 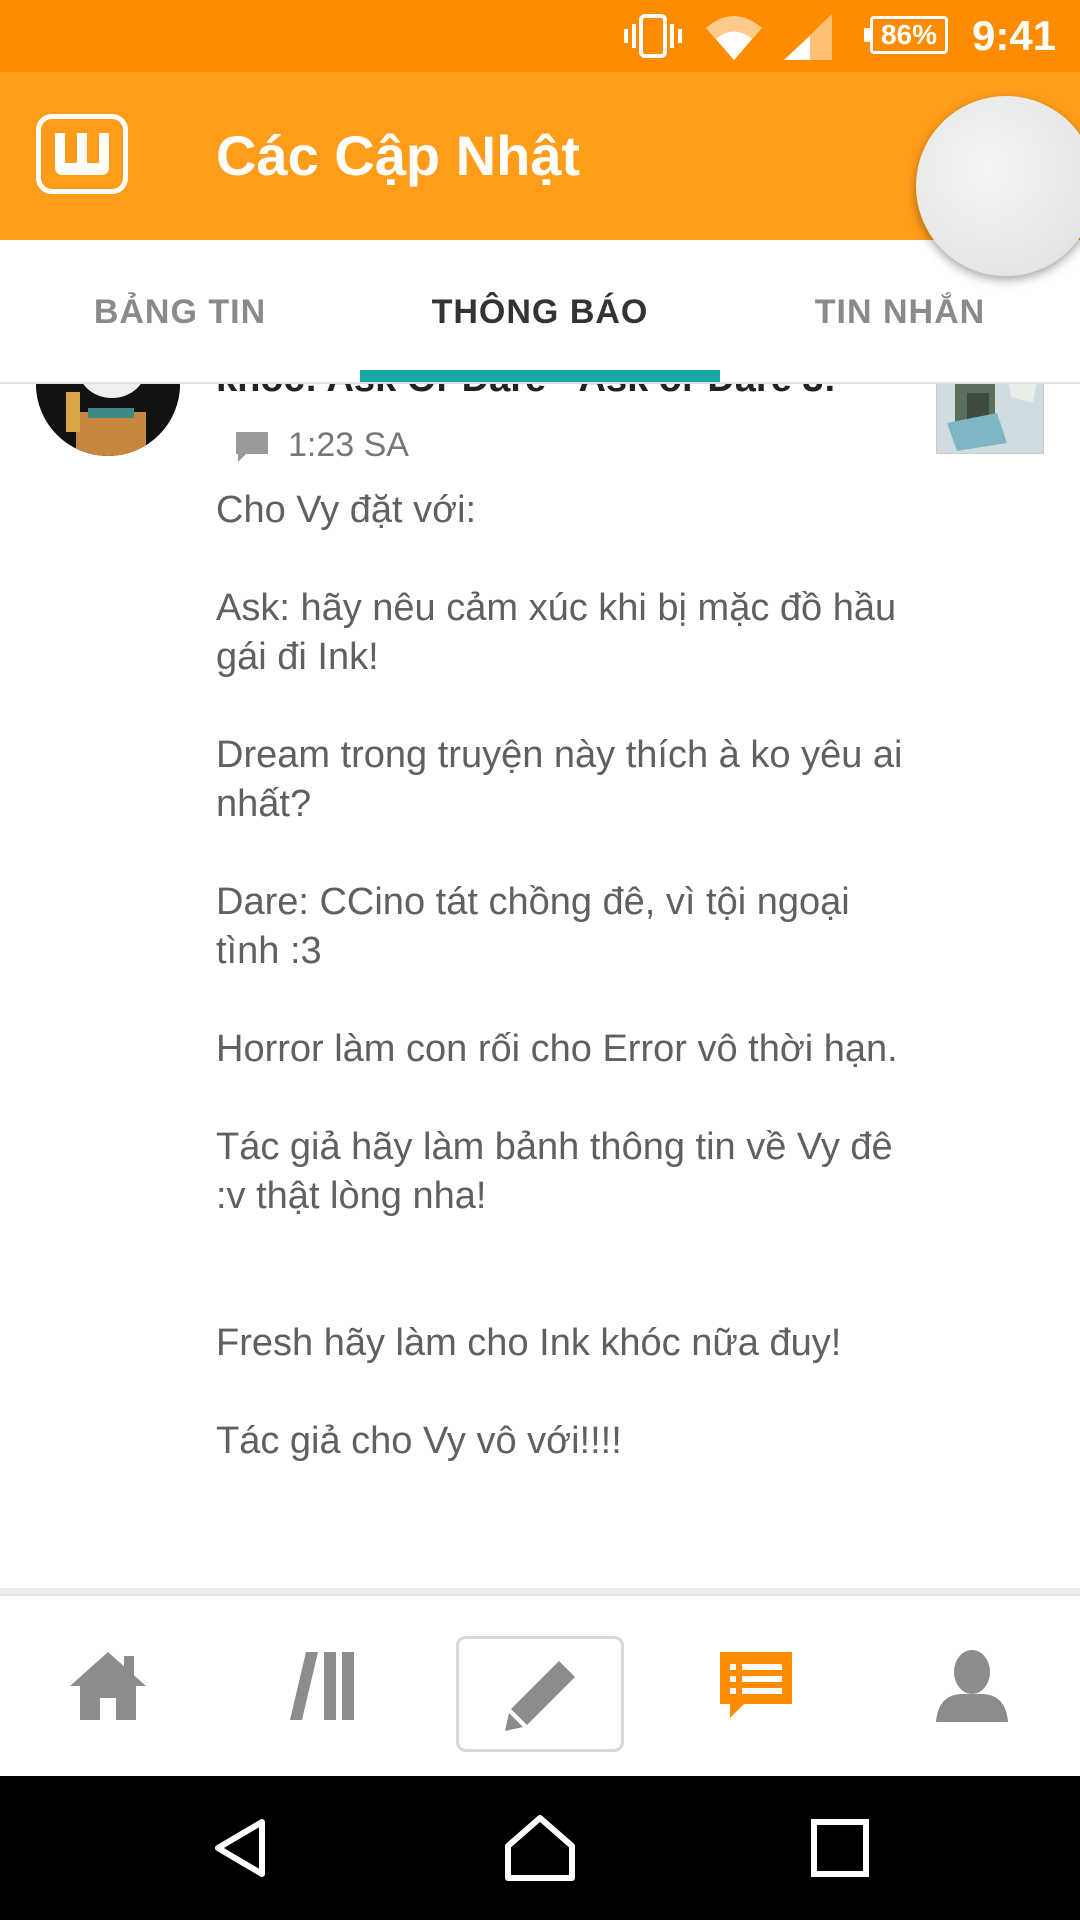 I want to click on home-icon, so click(x=108, y=1686).